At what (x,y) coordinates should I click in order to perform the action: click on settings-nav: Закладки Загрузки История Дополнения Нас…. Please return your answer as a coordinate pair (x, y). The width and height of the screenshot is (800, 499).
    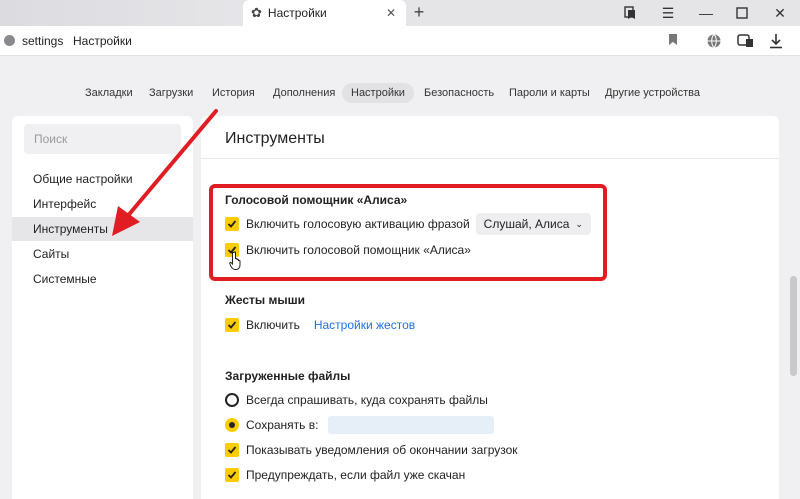
    Looking at the image, I should click on (400, 86).